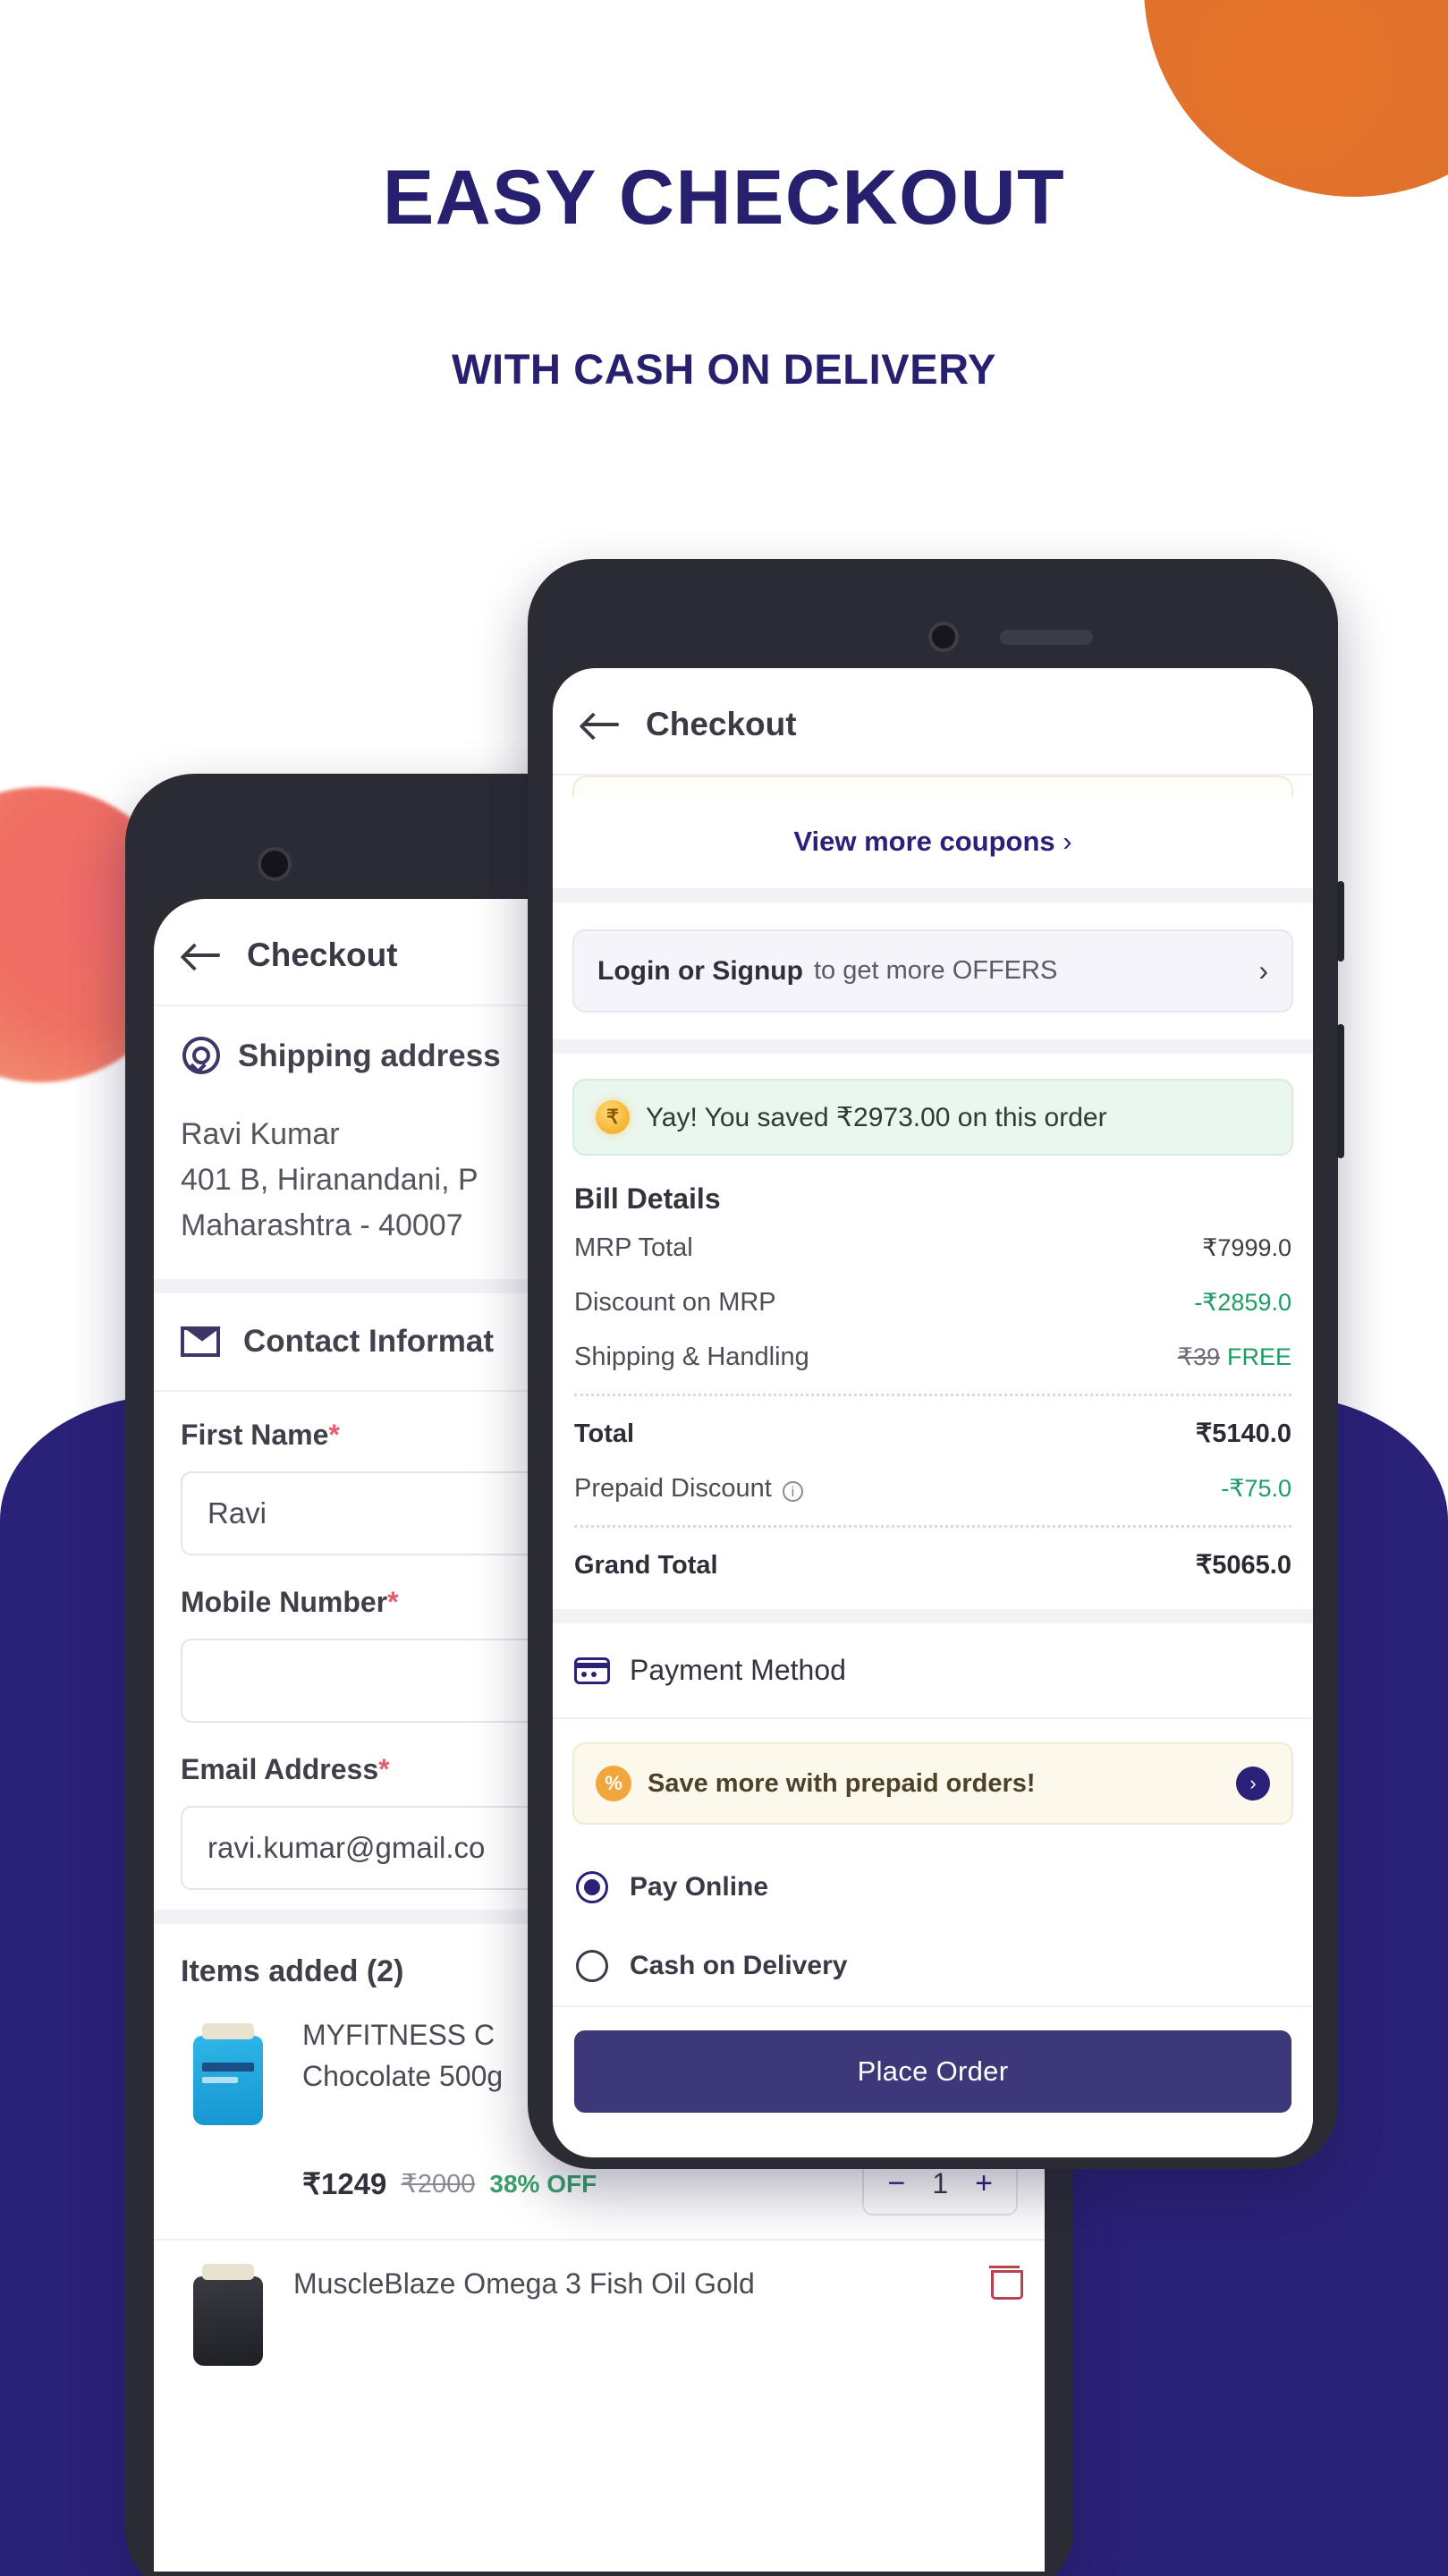  Describe the element at coordinates (1340, 921) in the screenshot. I see `power-button` at that location.